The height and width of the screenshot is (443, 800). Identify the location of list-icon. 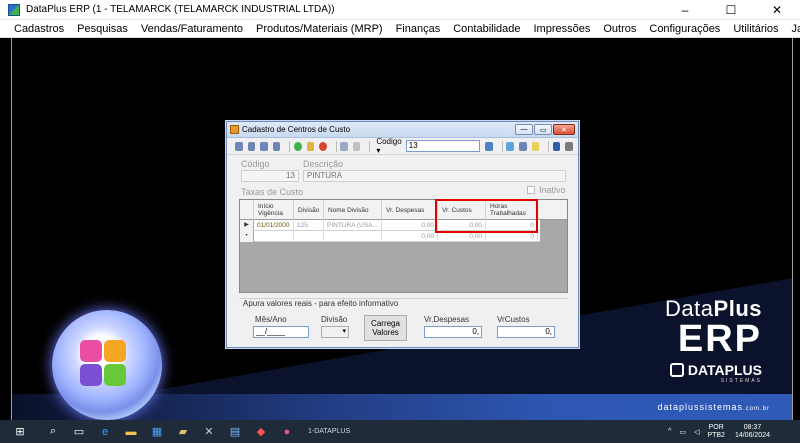
(556, 146).